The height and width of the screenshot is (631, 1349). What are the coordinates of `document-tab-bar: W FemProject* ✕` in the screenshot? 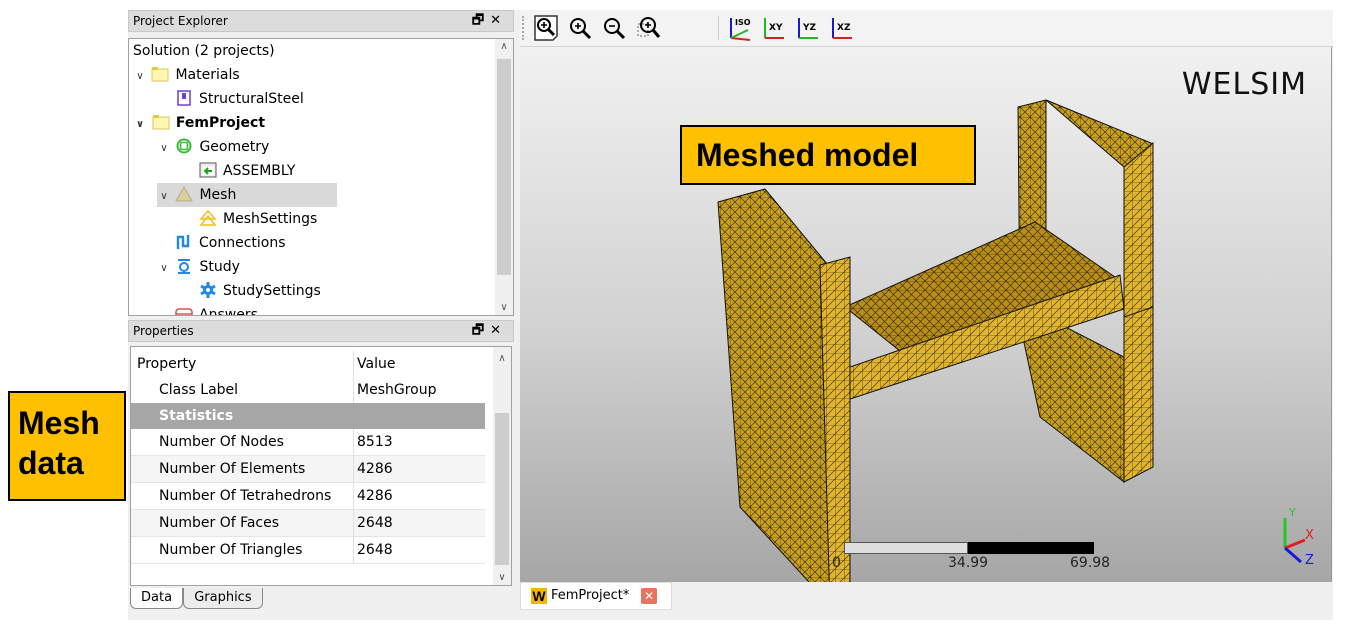 It's located at (926, 597).